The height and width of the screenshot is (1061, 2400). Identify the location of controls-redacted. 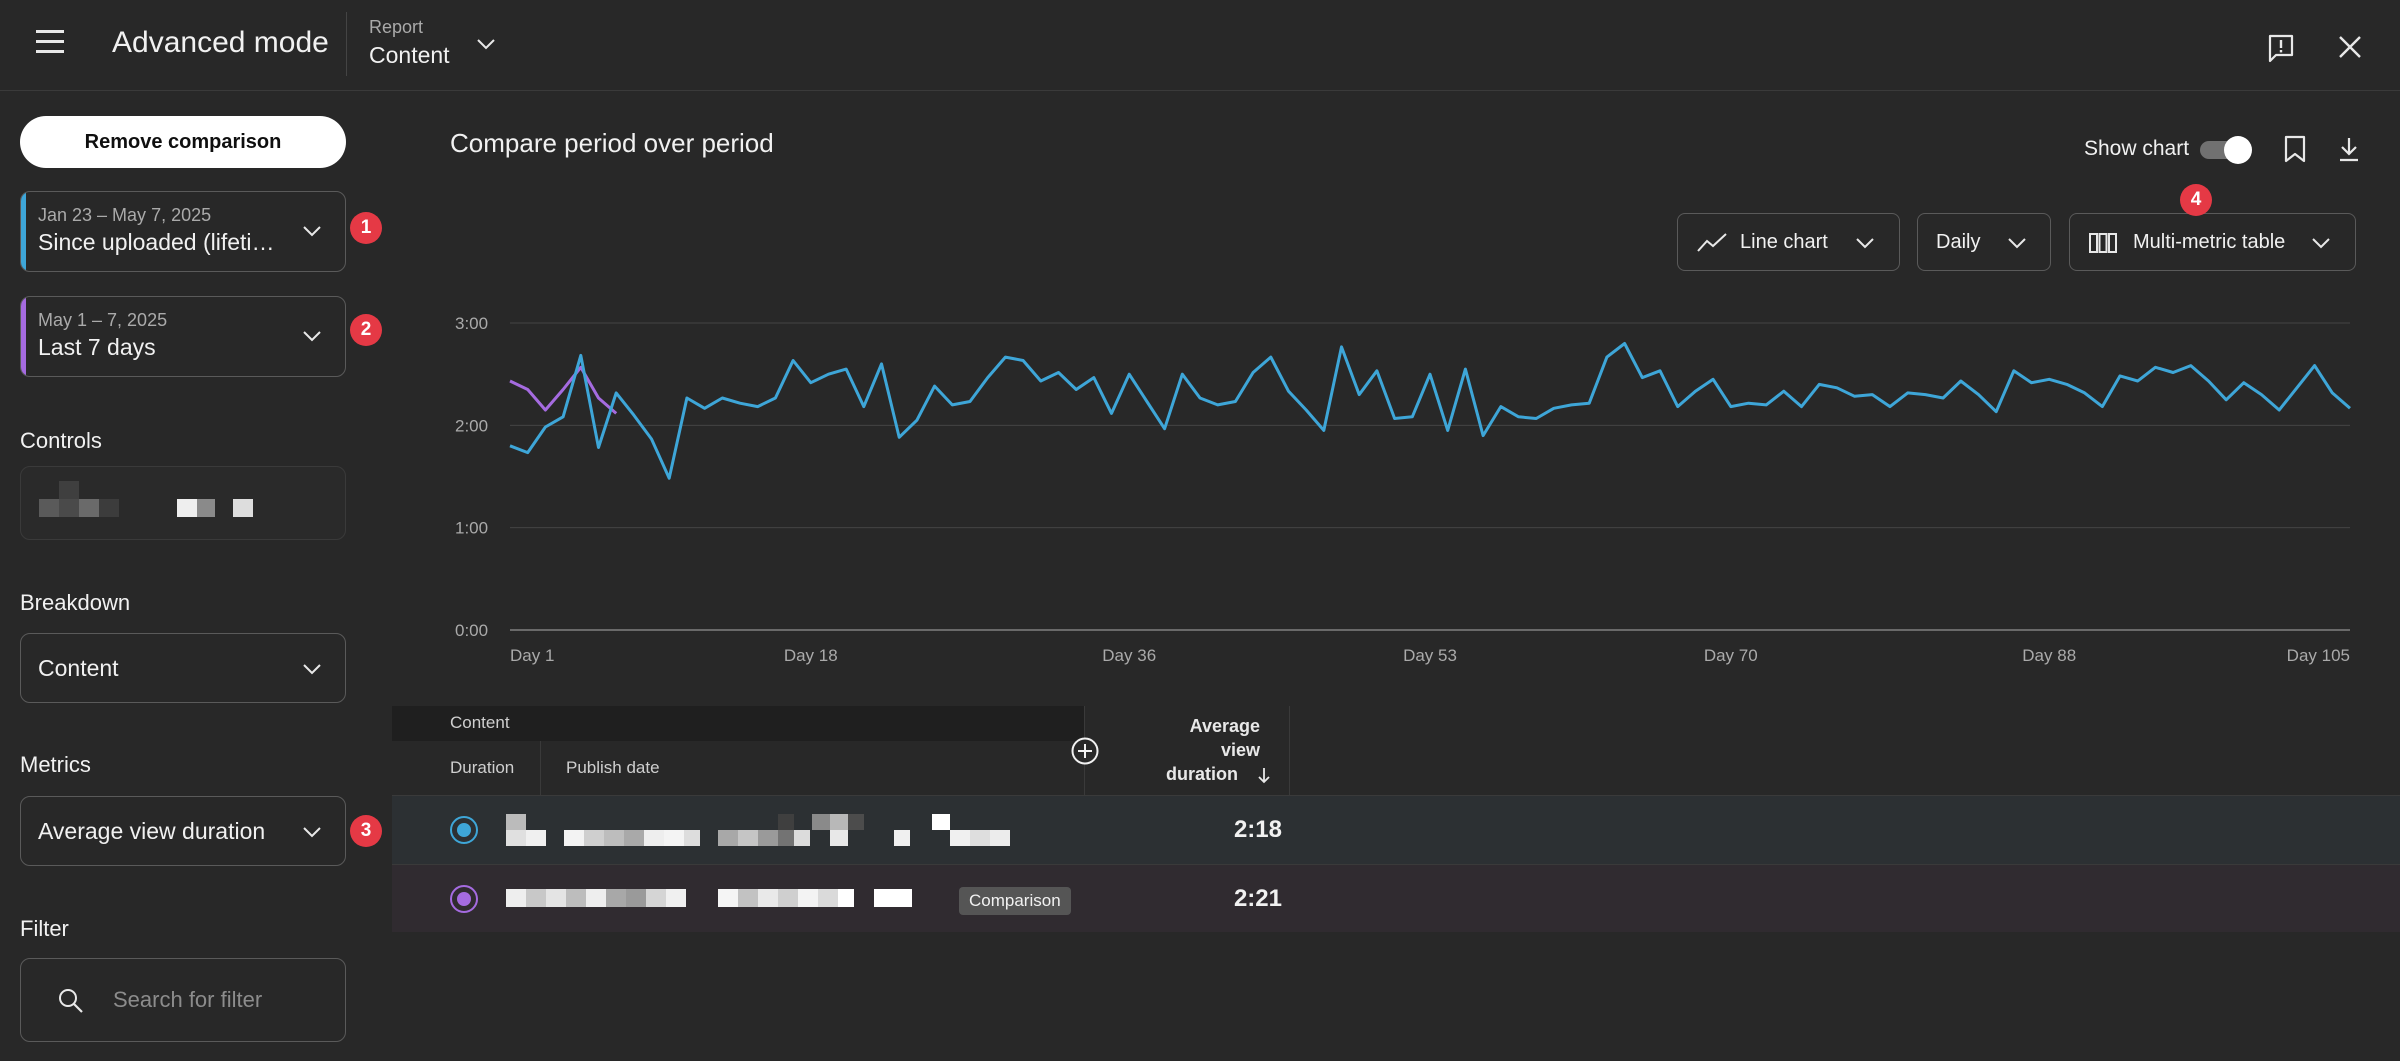
(183, 503).